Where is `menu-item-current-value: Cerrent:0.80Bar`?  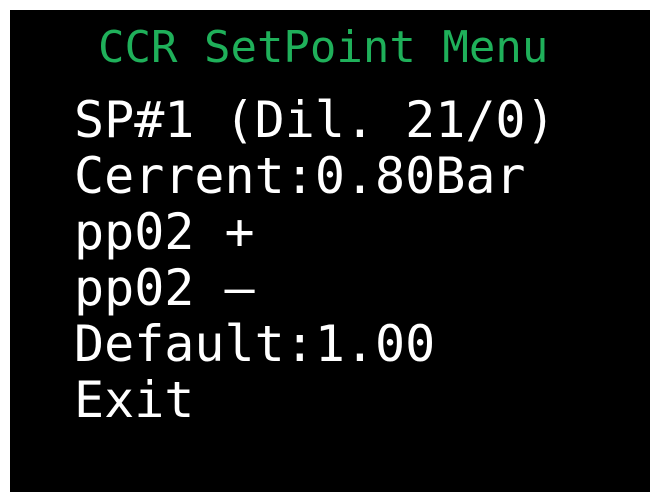
menu-item-current-value: Cerrent:0.80Bar is located at coordinates (315, 176).